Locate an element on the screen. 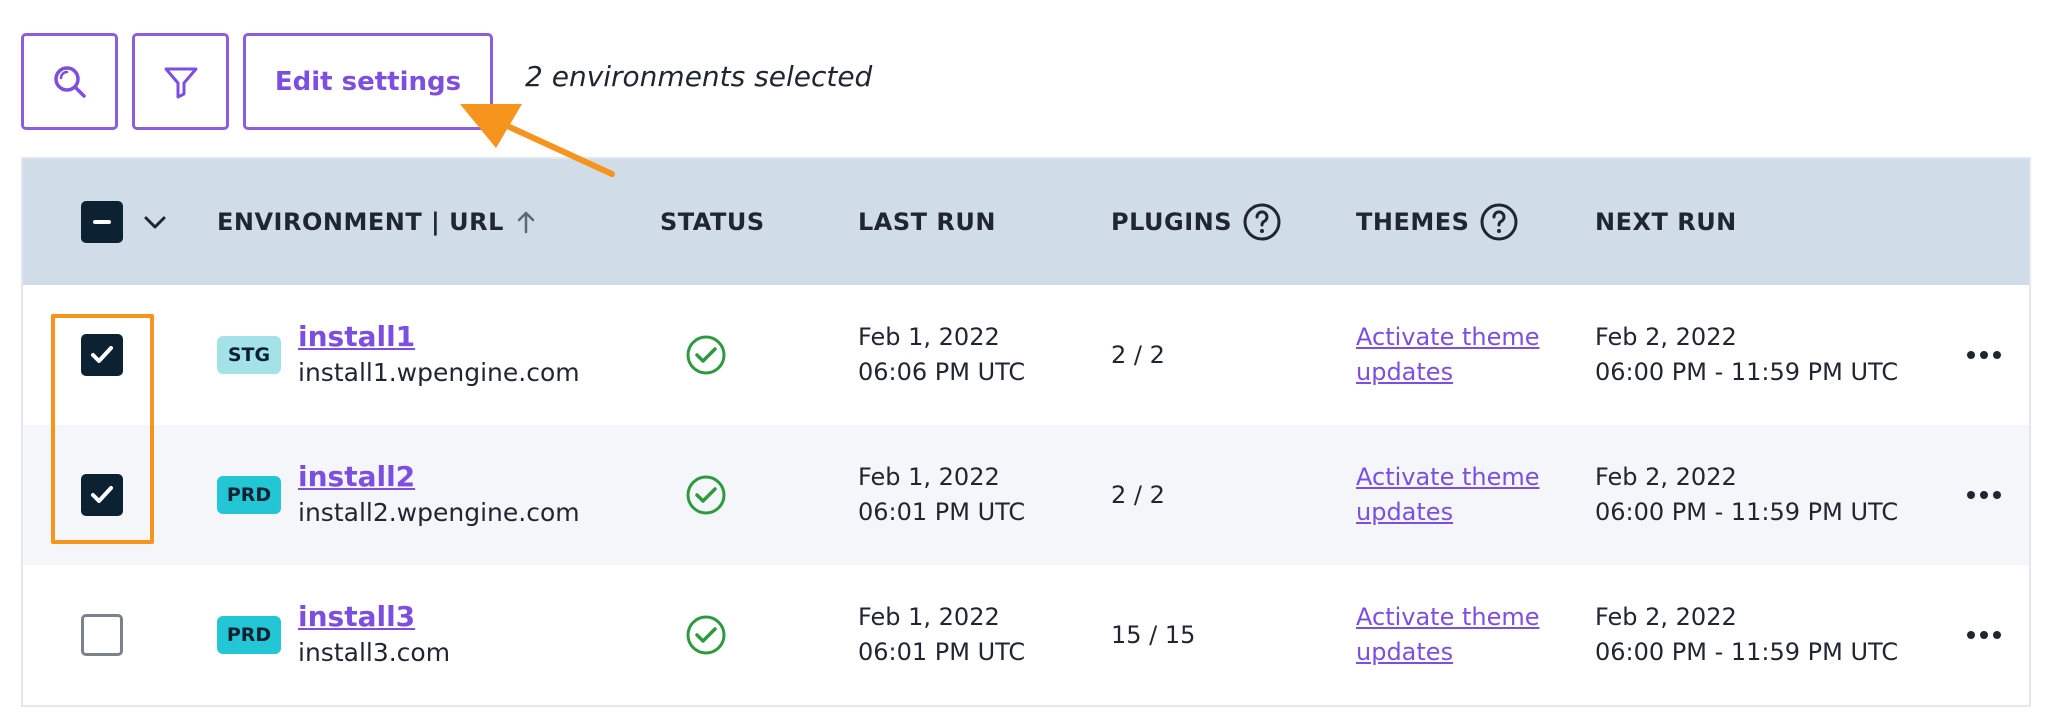 The width and height of the screenshot is (2048, 720). column-themes: THEMES is located at coordinates (1437, 222).